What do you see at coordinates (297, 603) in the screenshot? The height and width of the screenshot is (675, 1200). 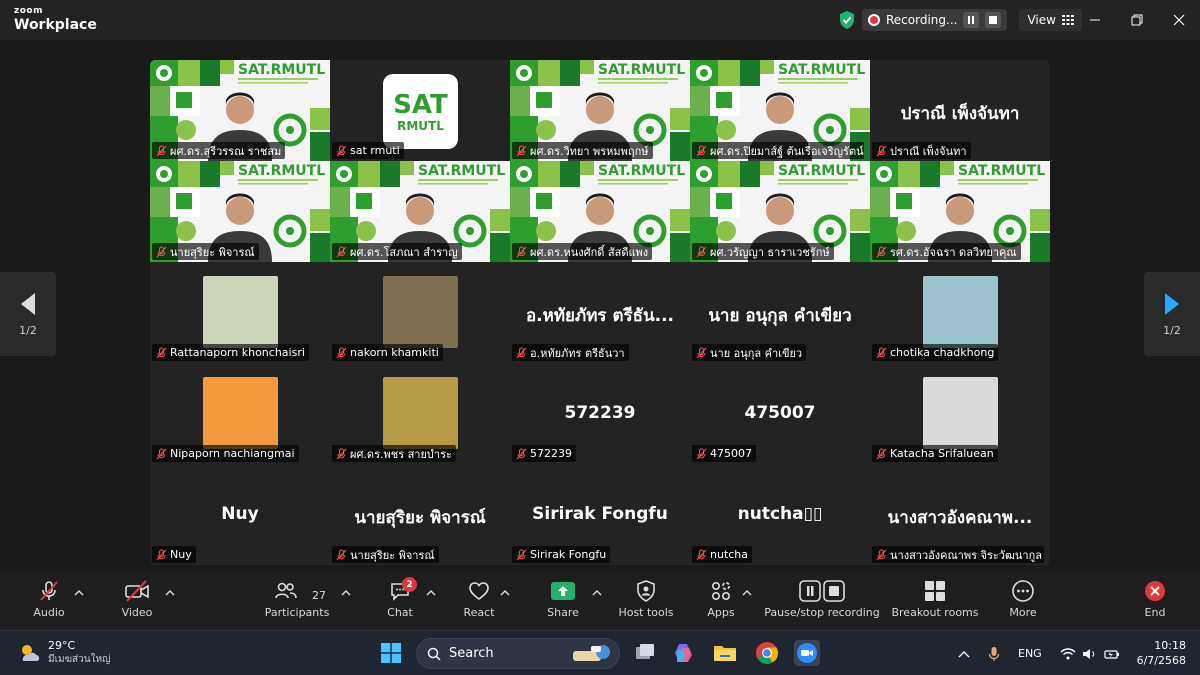 I see `participants-button: Participants` at bounding box center [297, 603].